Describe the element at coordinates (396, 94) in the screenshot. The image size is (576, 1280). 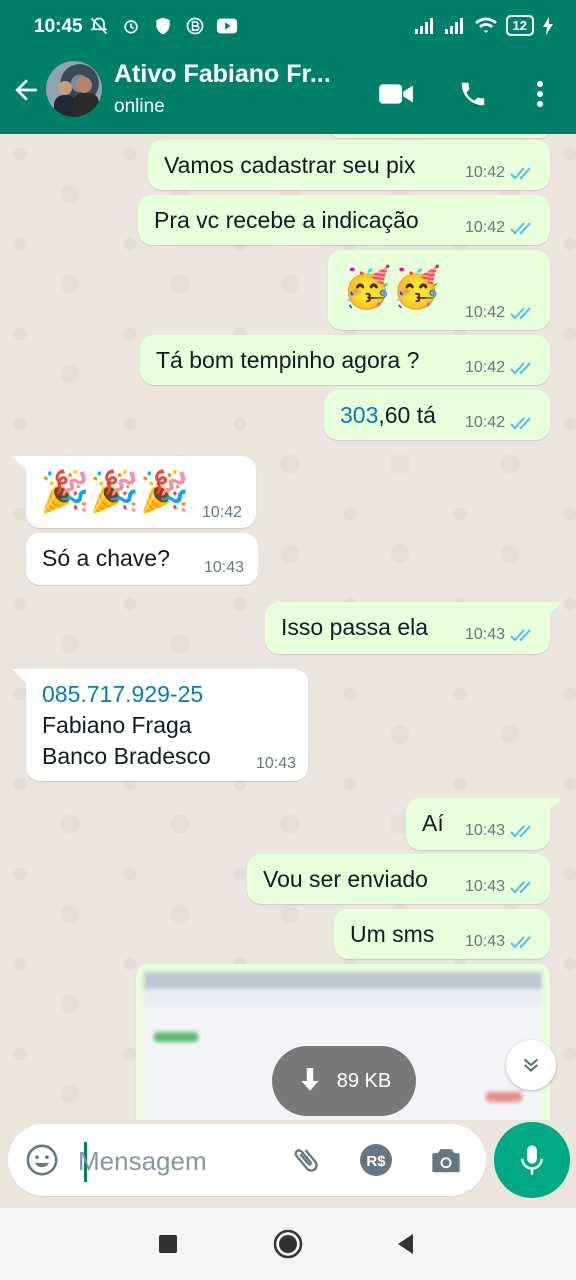
I see `video-call-icon` at that location.